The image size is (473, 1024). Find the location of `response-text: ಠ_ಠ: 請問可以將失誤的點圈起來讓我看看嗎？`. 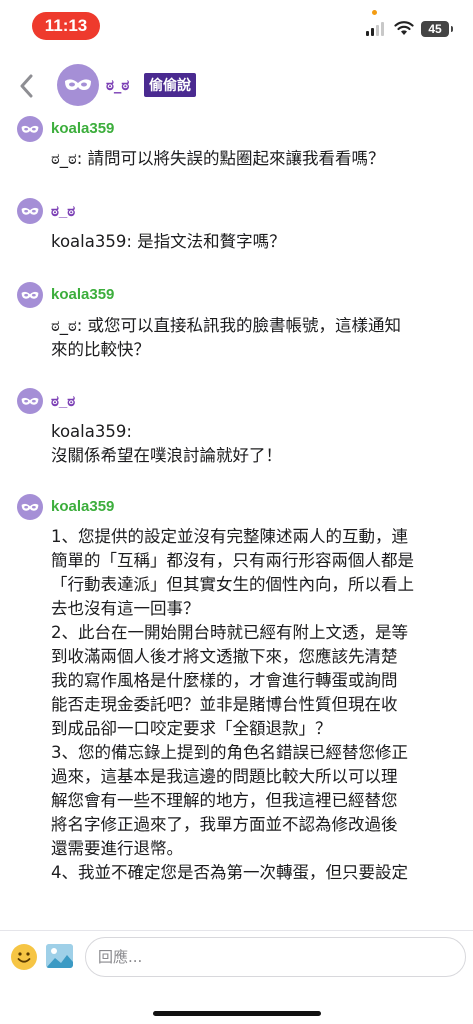

response-text: ಠ_ಠ: 請問可以將失誤的點圈起來讓我看看嗎？ is located at coordinates (218, 158).